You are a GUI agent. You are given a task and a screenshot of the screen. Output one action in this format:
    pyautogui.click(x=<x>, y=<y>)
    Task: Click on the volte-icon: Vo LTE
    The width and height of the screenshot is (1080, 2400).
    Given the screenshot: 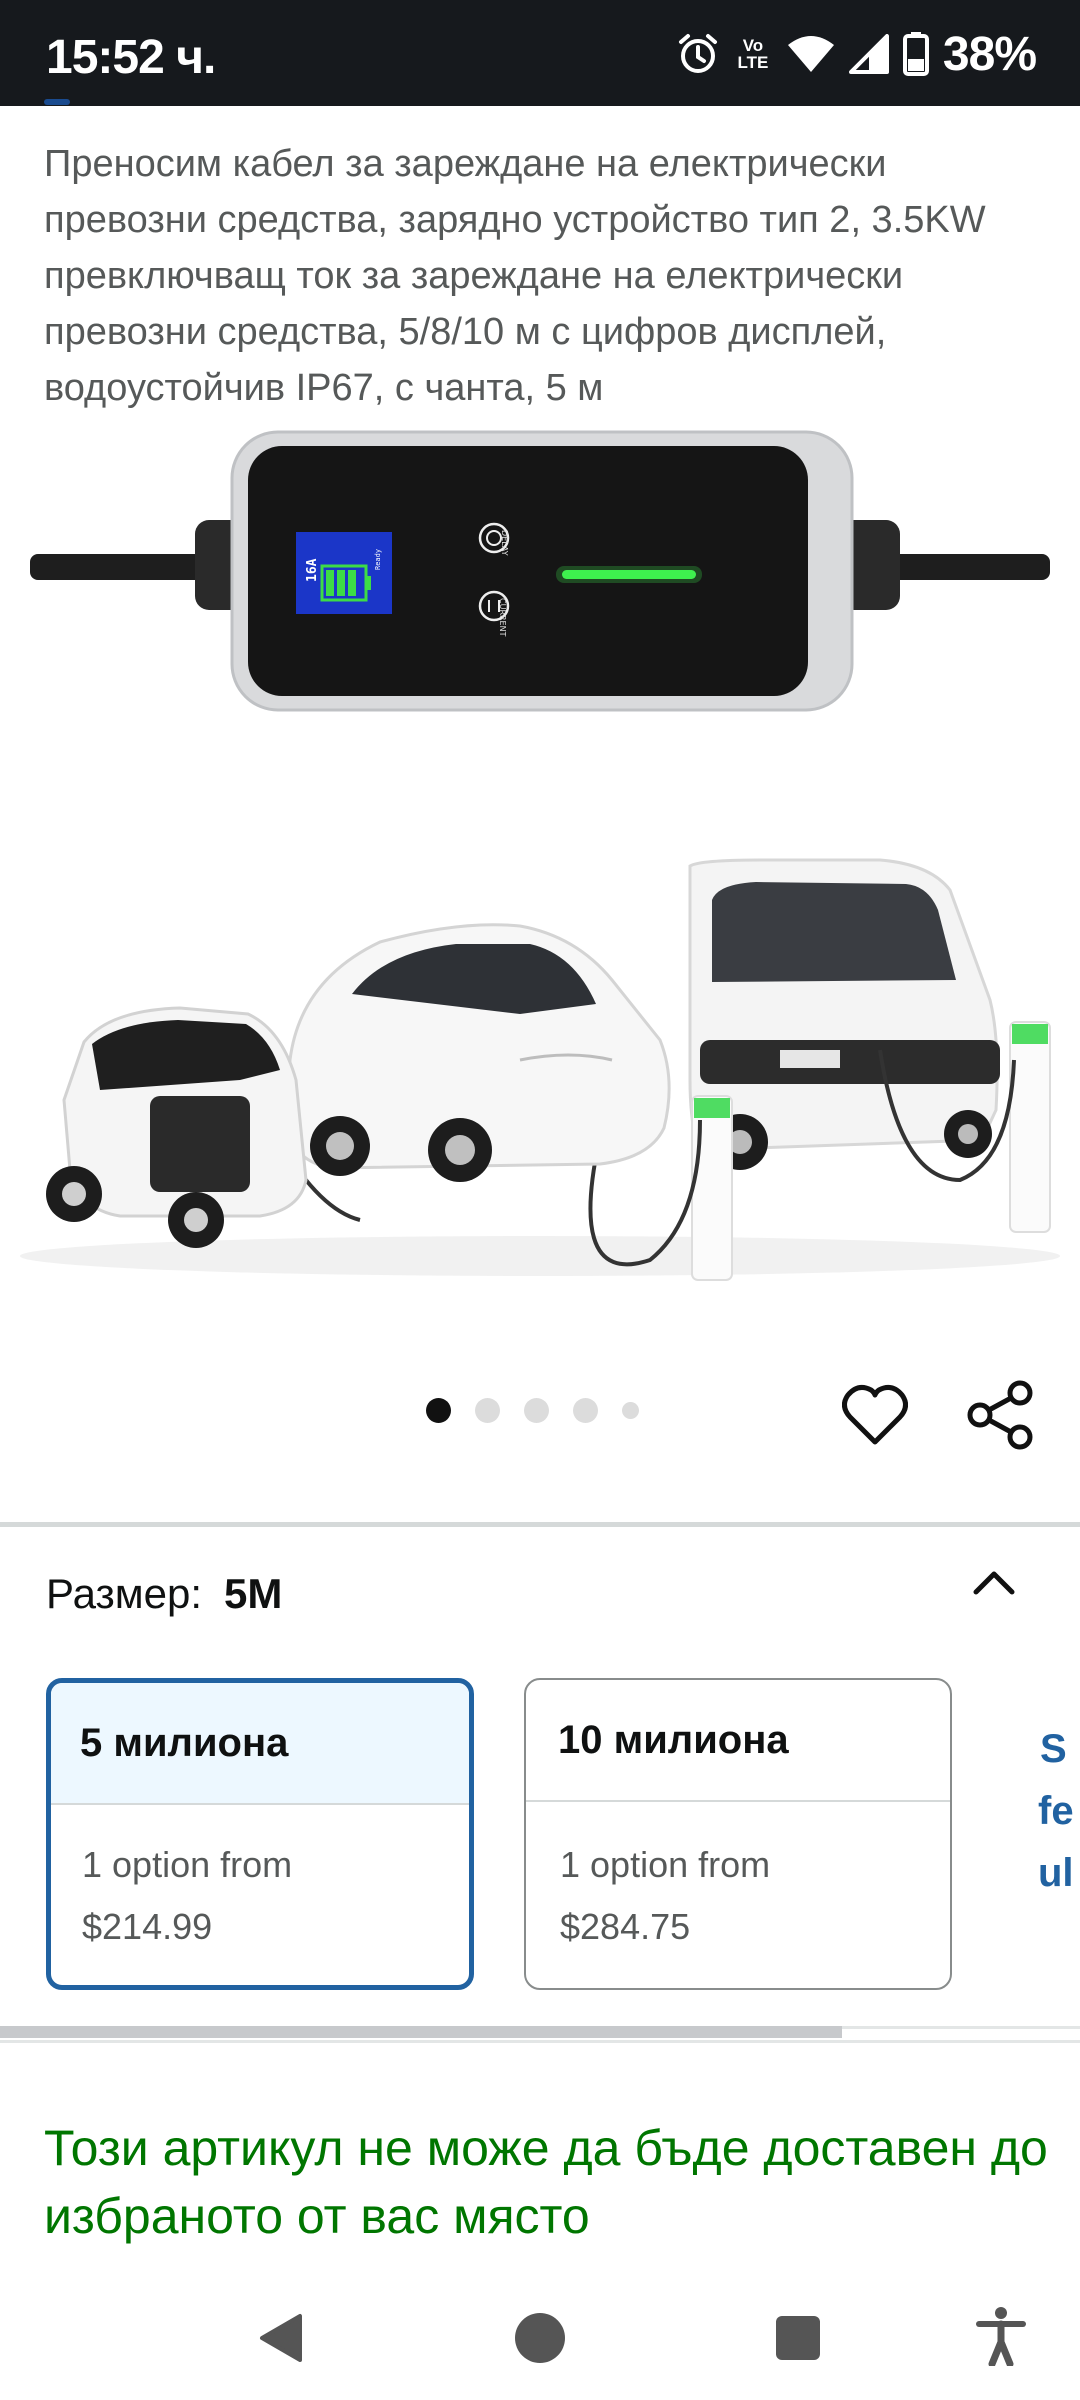 What is the action you would take?
    pyautogui.click(x=753, y=54)
    